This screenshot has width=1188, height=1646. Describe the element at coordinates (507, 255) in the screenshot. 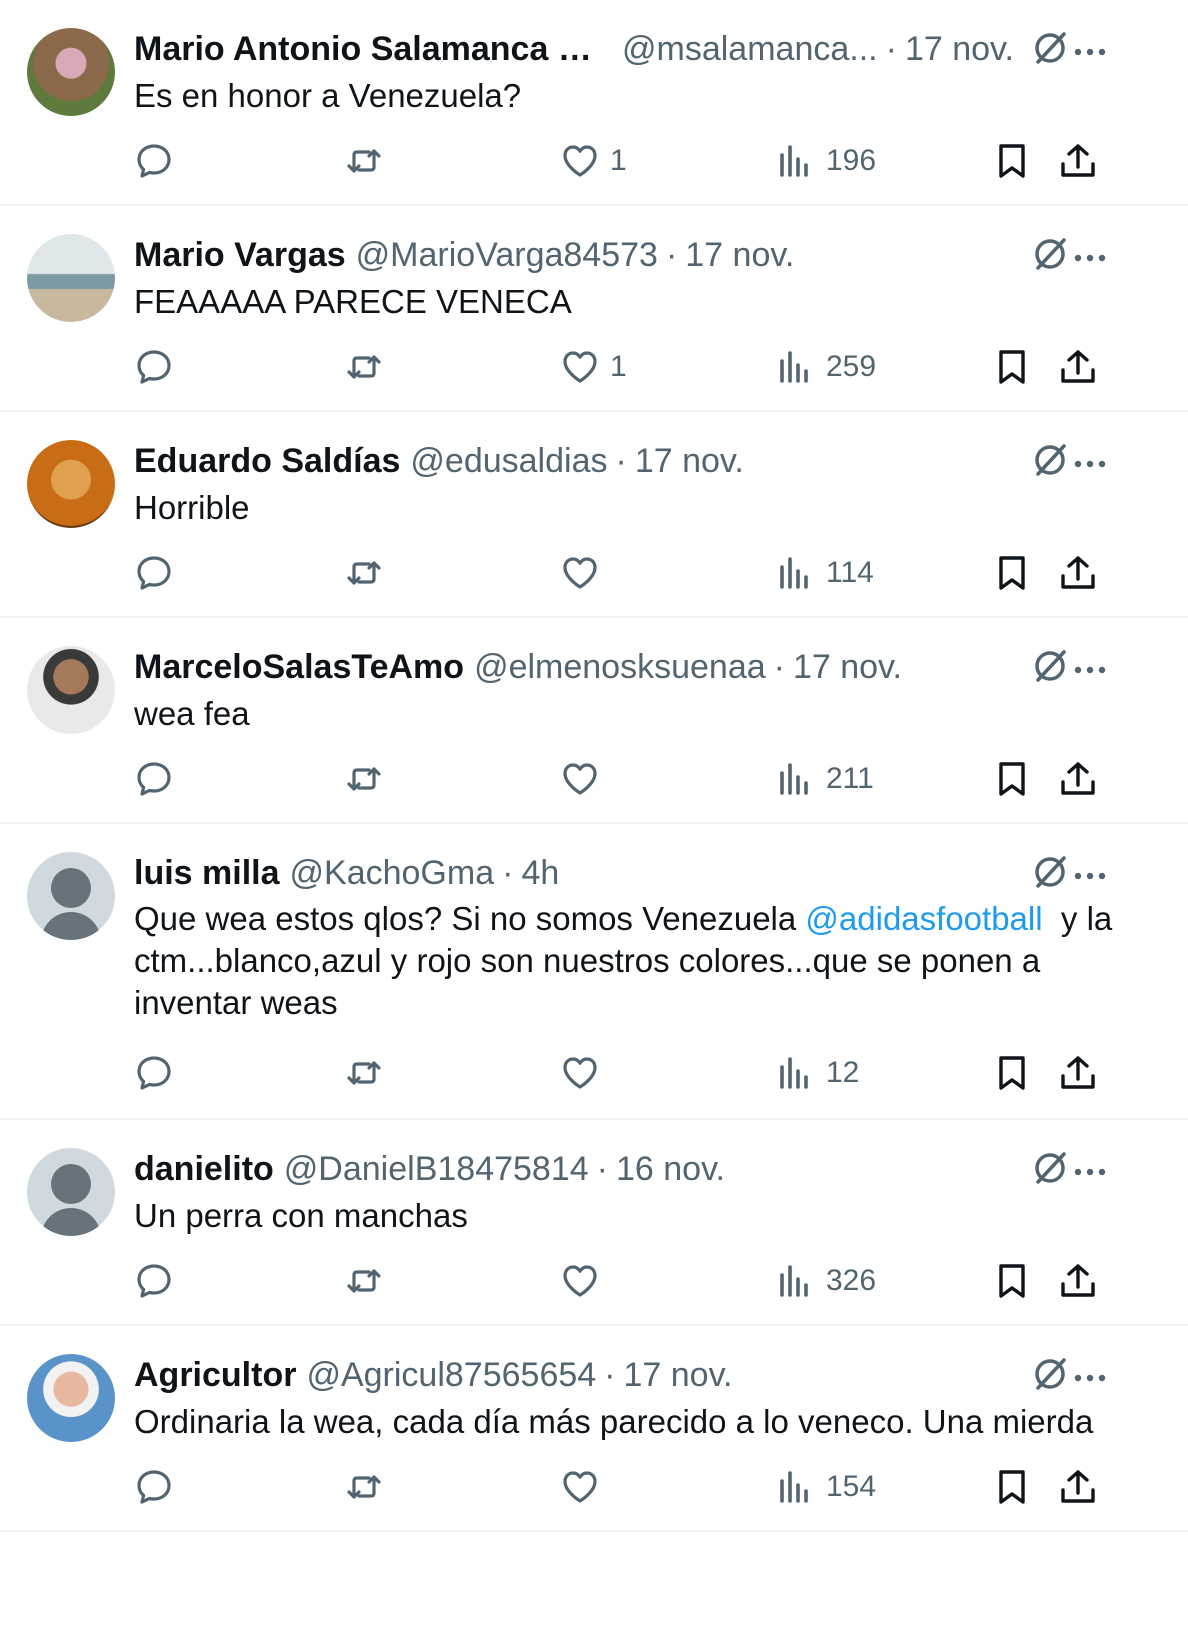

I see `user-handle: @MarioVarga84573` at that location.